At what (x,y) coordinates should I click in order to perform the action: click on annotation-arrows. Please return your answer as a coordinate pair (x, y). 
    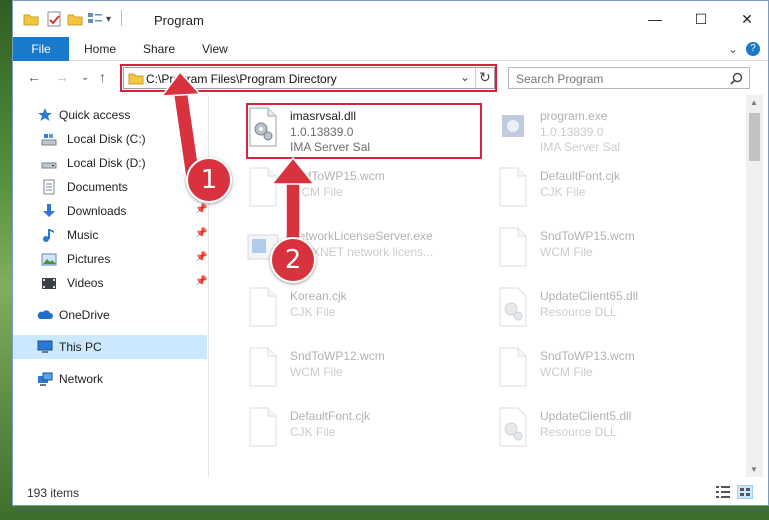
    Looking at the image, I should click on (238, 155).